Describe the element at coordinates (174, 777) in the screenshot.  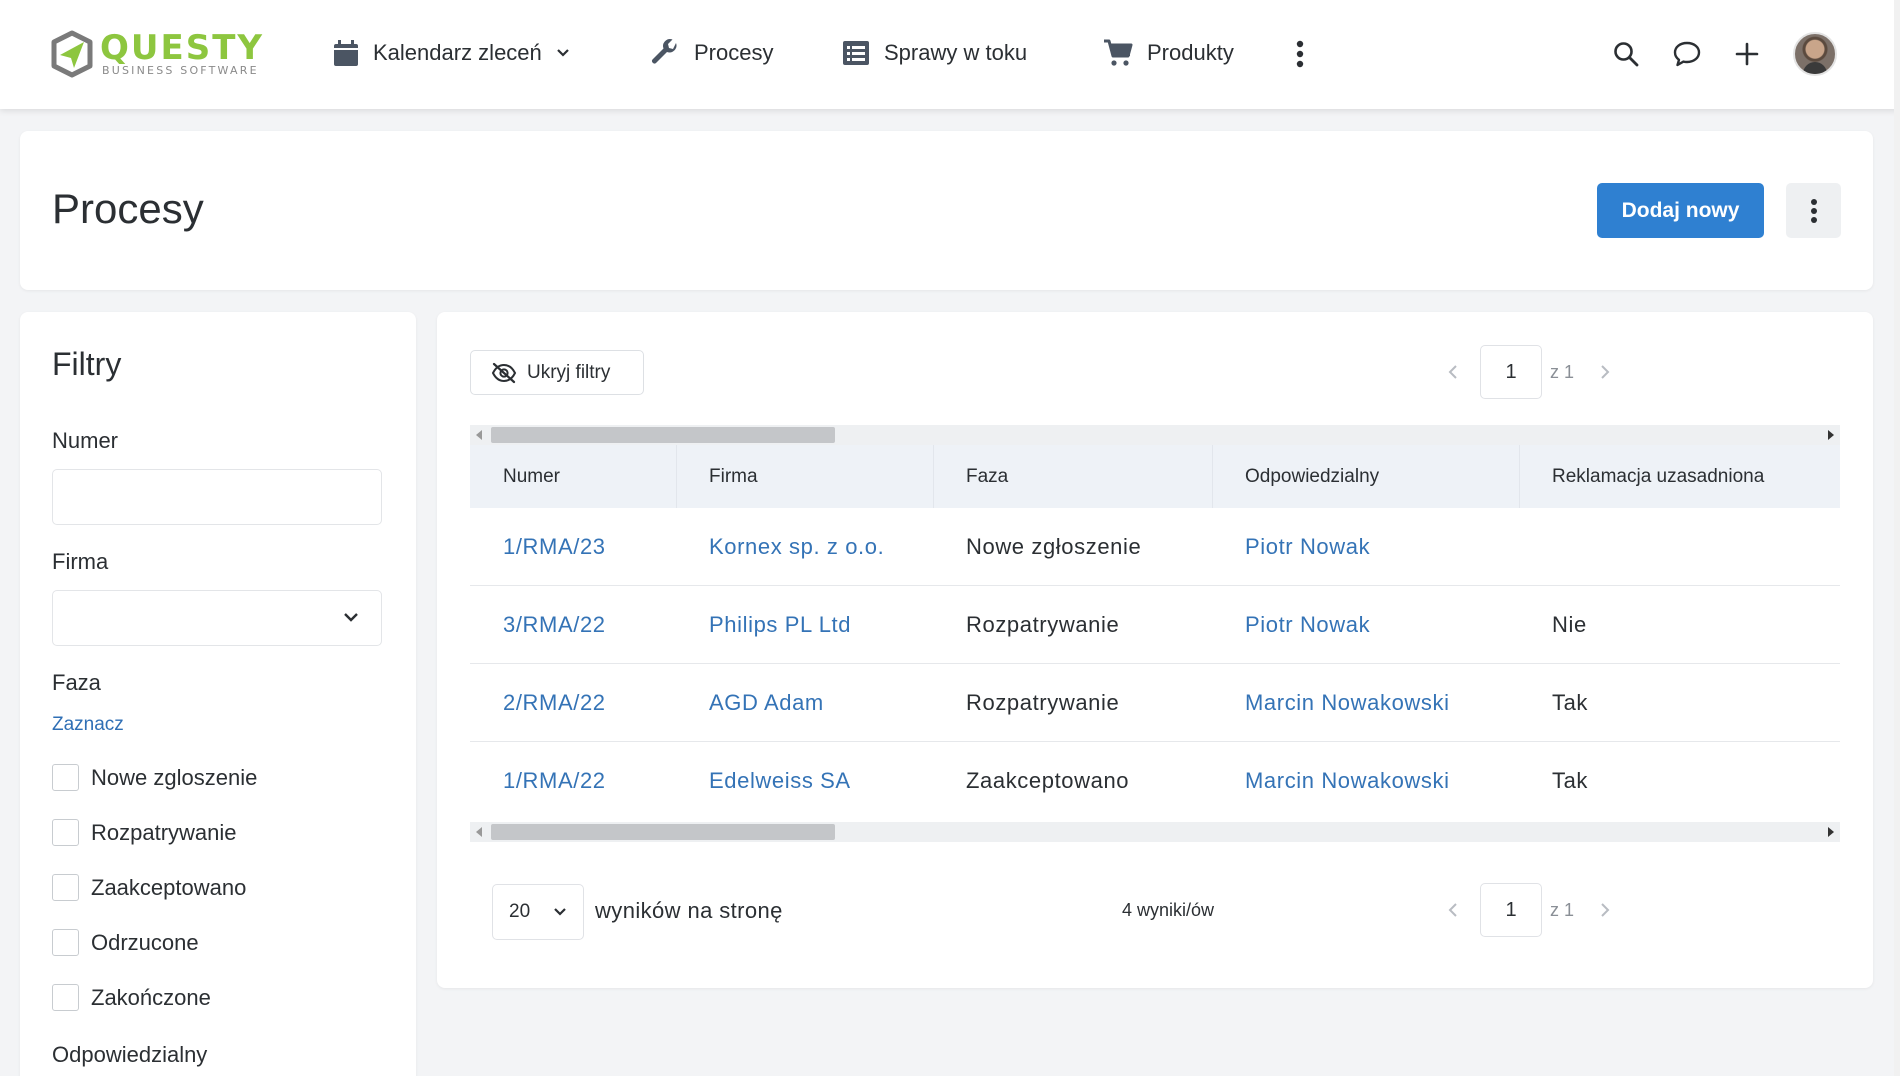
I see `checkbox-label: Nowe zgloszenie` at that location.